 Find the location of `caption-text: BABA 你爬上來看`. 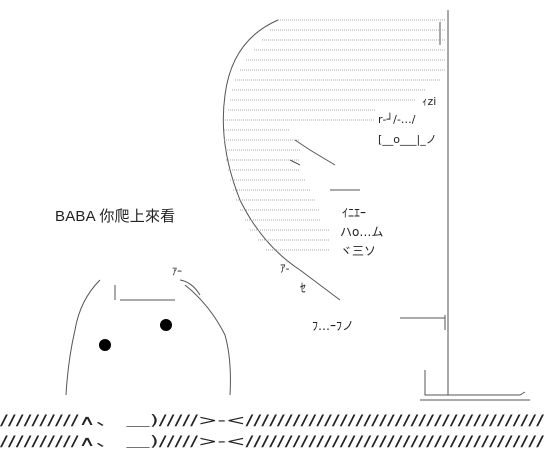

caption-text: BABA 你爬上來看 is located at coordinates (115, 216).